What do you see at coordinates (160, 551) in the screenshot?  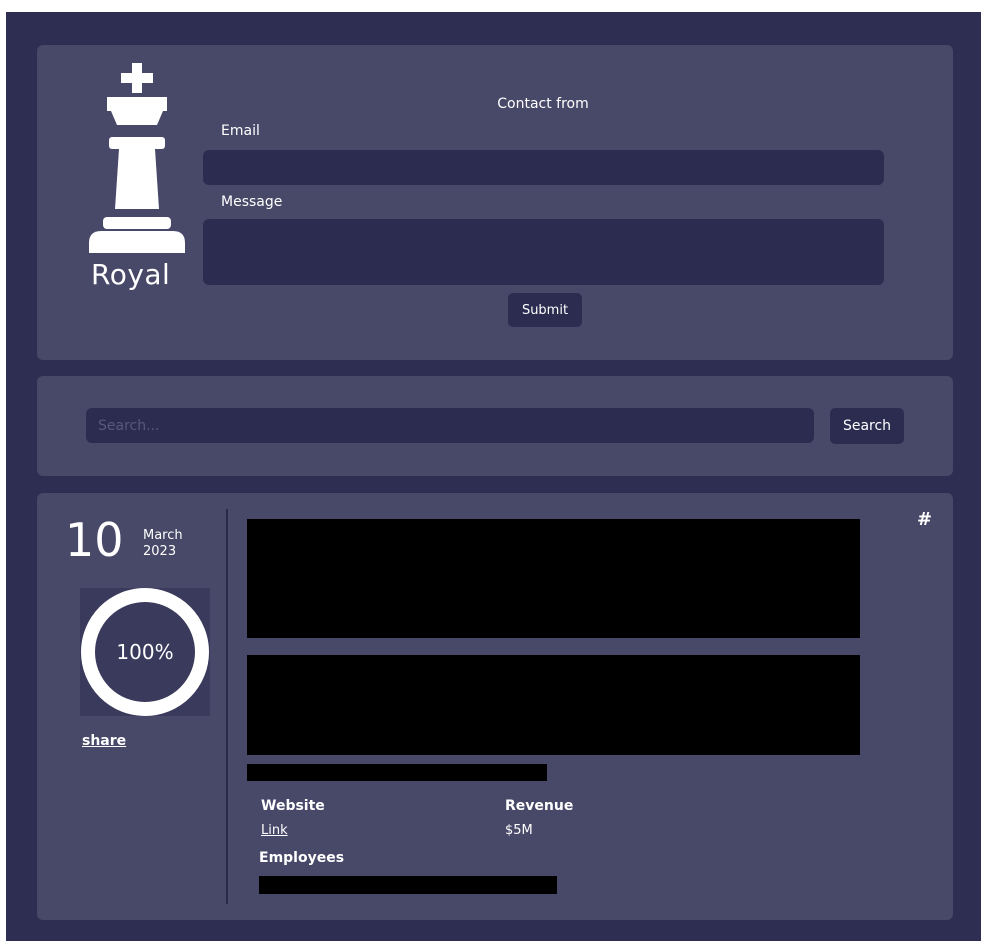 I see `date-year: 2023` at bounding box center [160, 551].